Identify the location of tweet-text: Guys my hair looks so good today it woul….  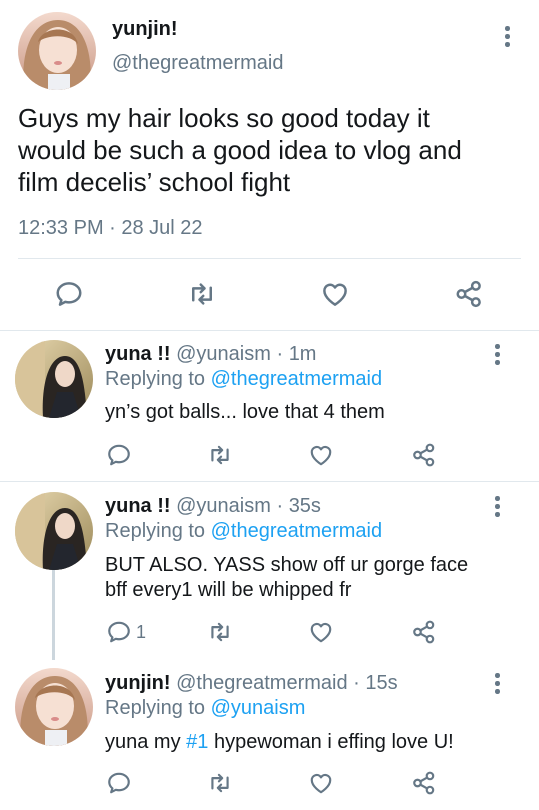
(268, 150).